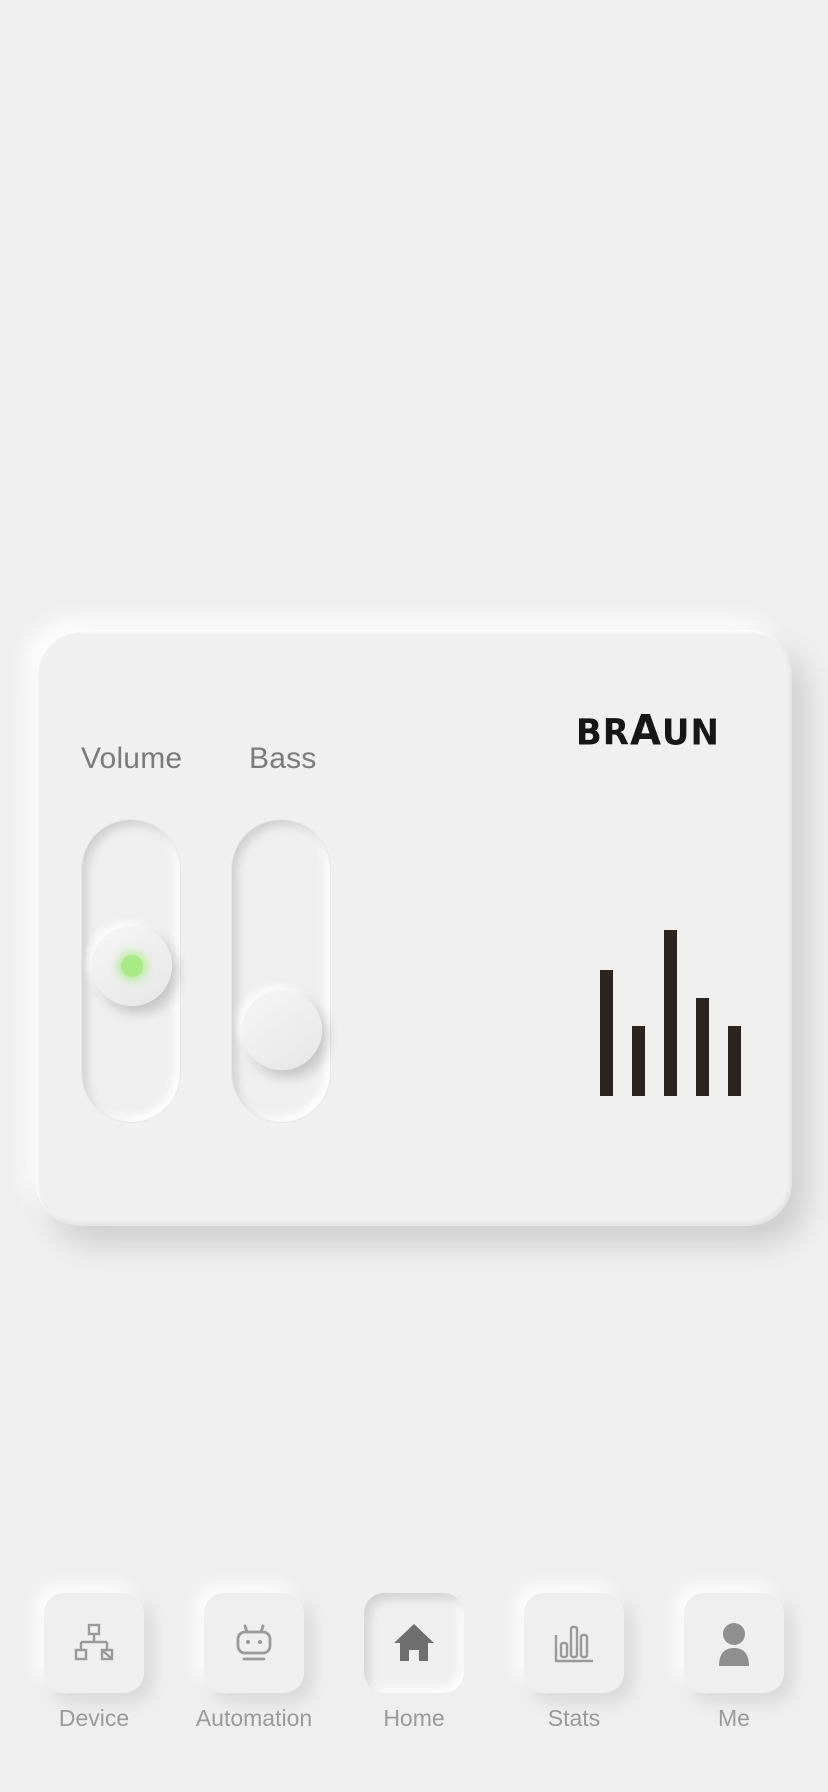 This screenshot has width=828, height=1792. I want to click on bass-label: Bass, so click(283, 758).